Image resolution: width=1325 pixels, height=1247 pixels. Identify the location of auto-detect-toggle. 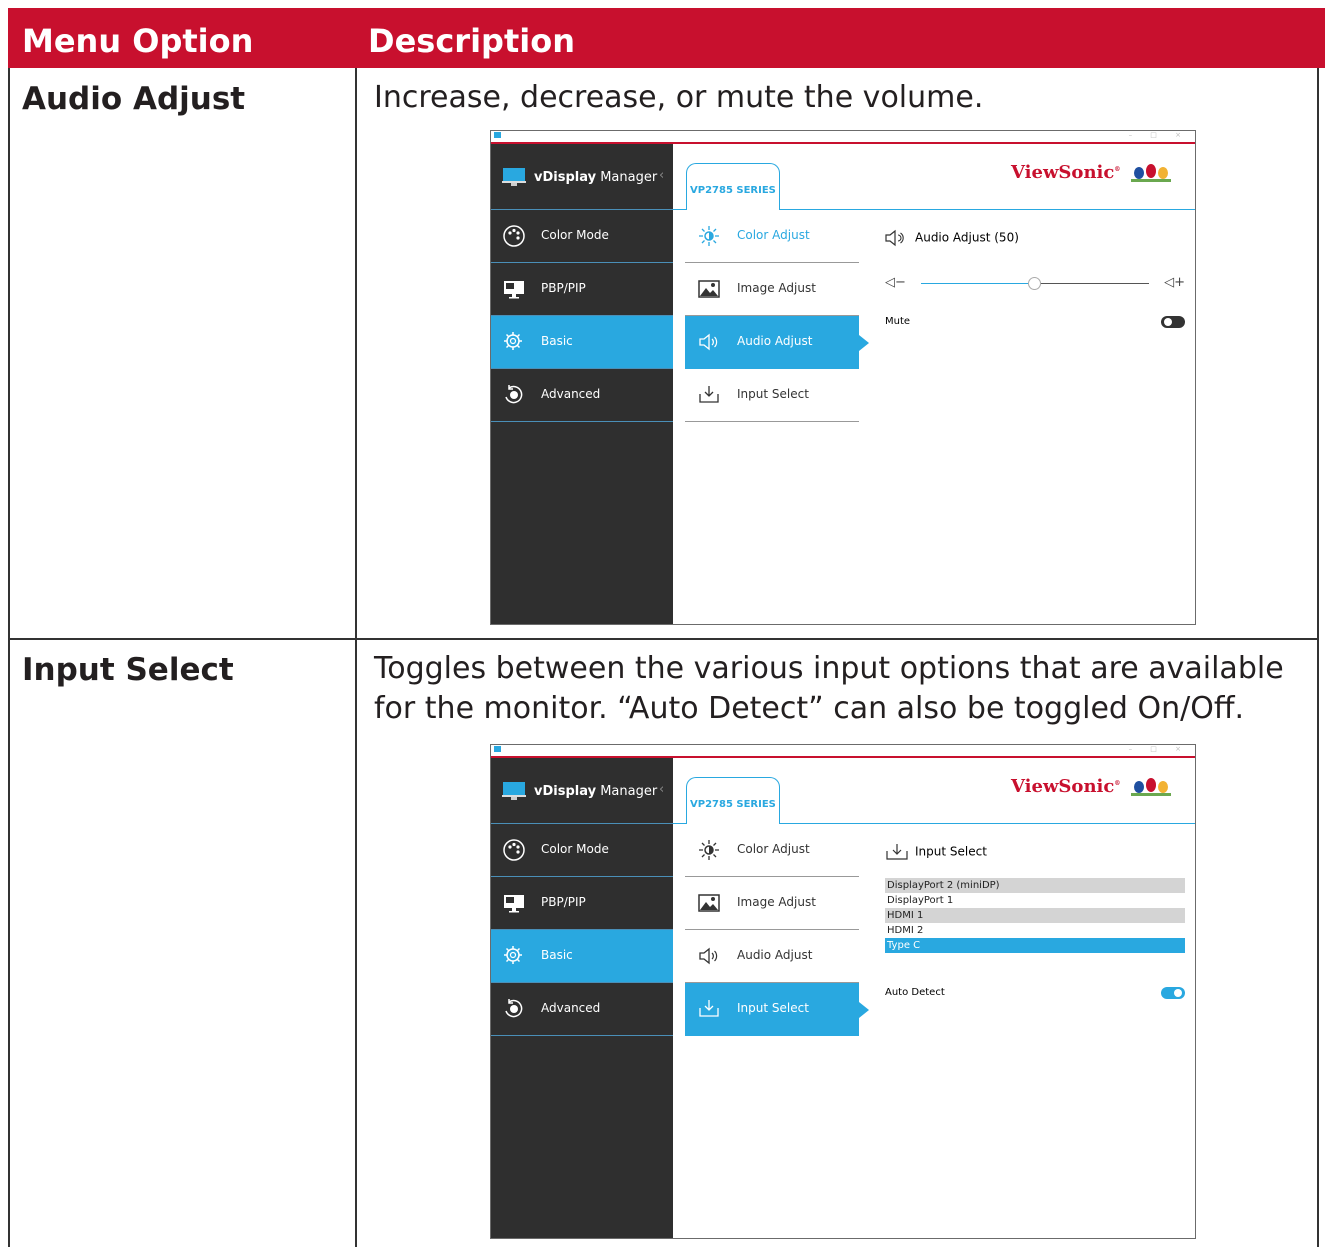
(1173, 993).